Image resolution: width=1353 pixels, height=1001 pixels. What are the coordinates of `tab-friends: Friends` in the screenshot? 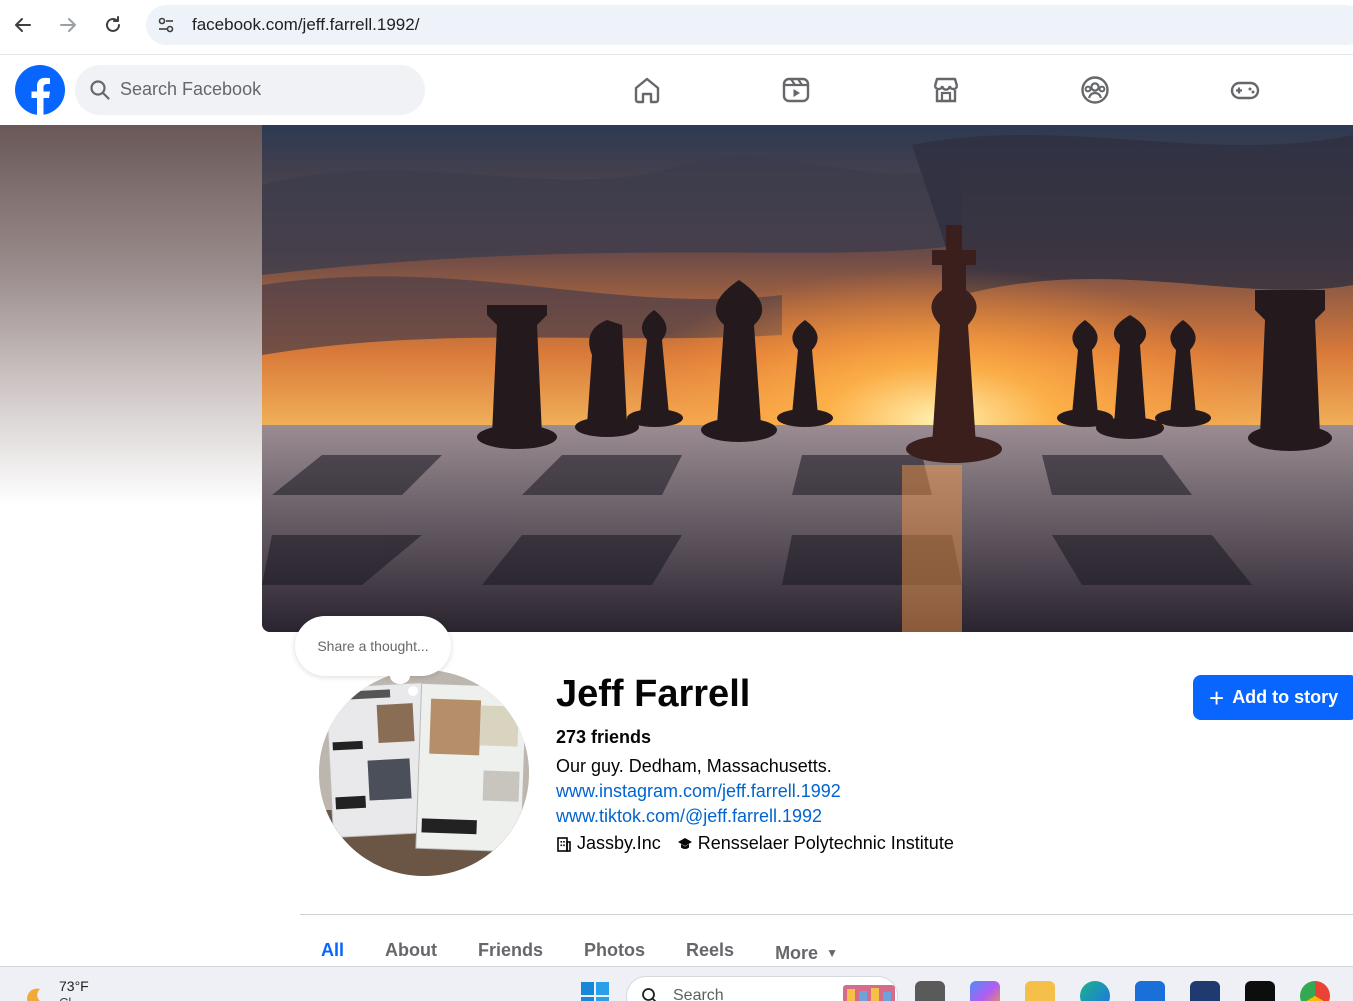 It's located at (510, 953).